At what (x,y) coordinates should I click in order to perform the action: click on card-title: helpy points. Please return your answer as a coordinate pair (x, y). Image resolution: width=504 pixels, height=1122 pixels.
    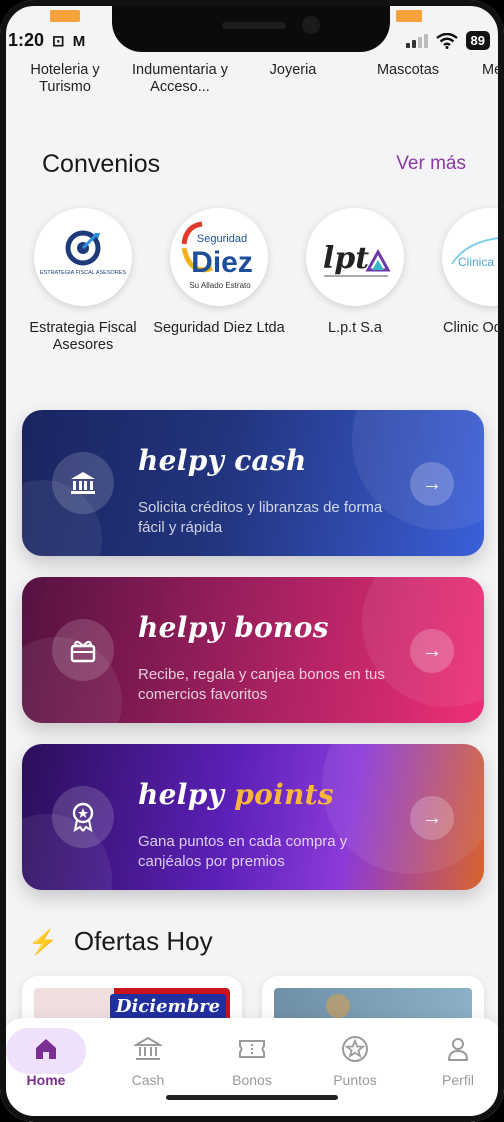
    Looking at the image, I should click on (236, 794).